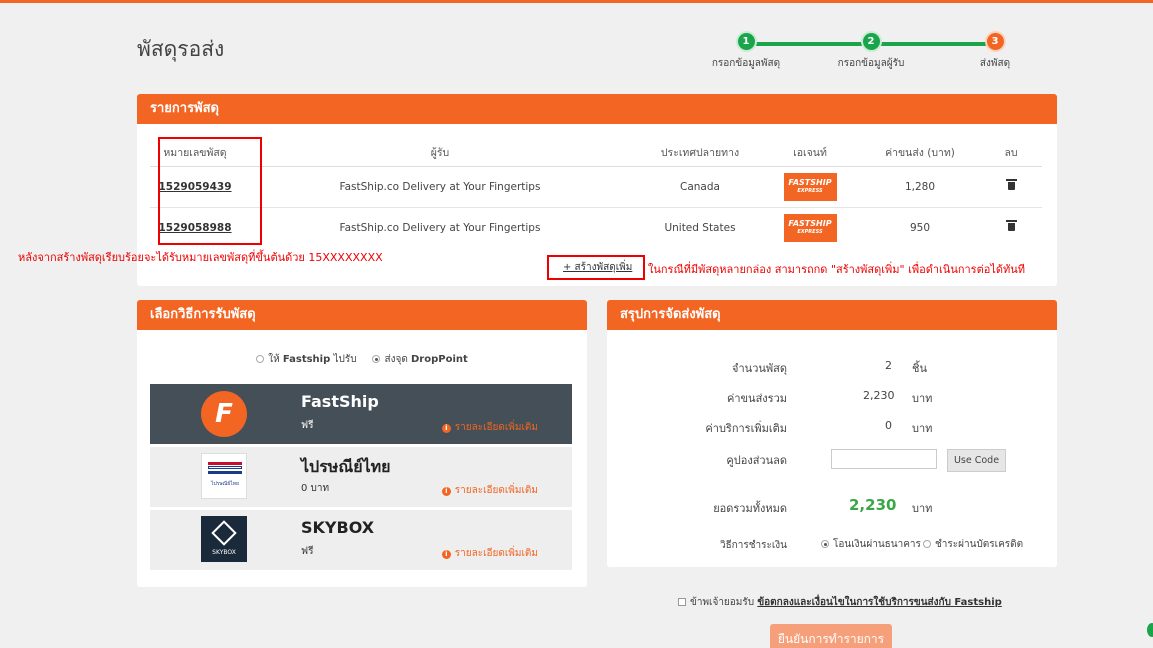  Describe the element at coordinates (920, 187) in the screenshot. I see `fee-cell: 1,280` at that location.